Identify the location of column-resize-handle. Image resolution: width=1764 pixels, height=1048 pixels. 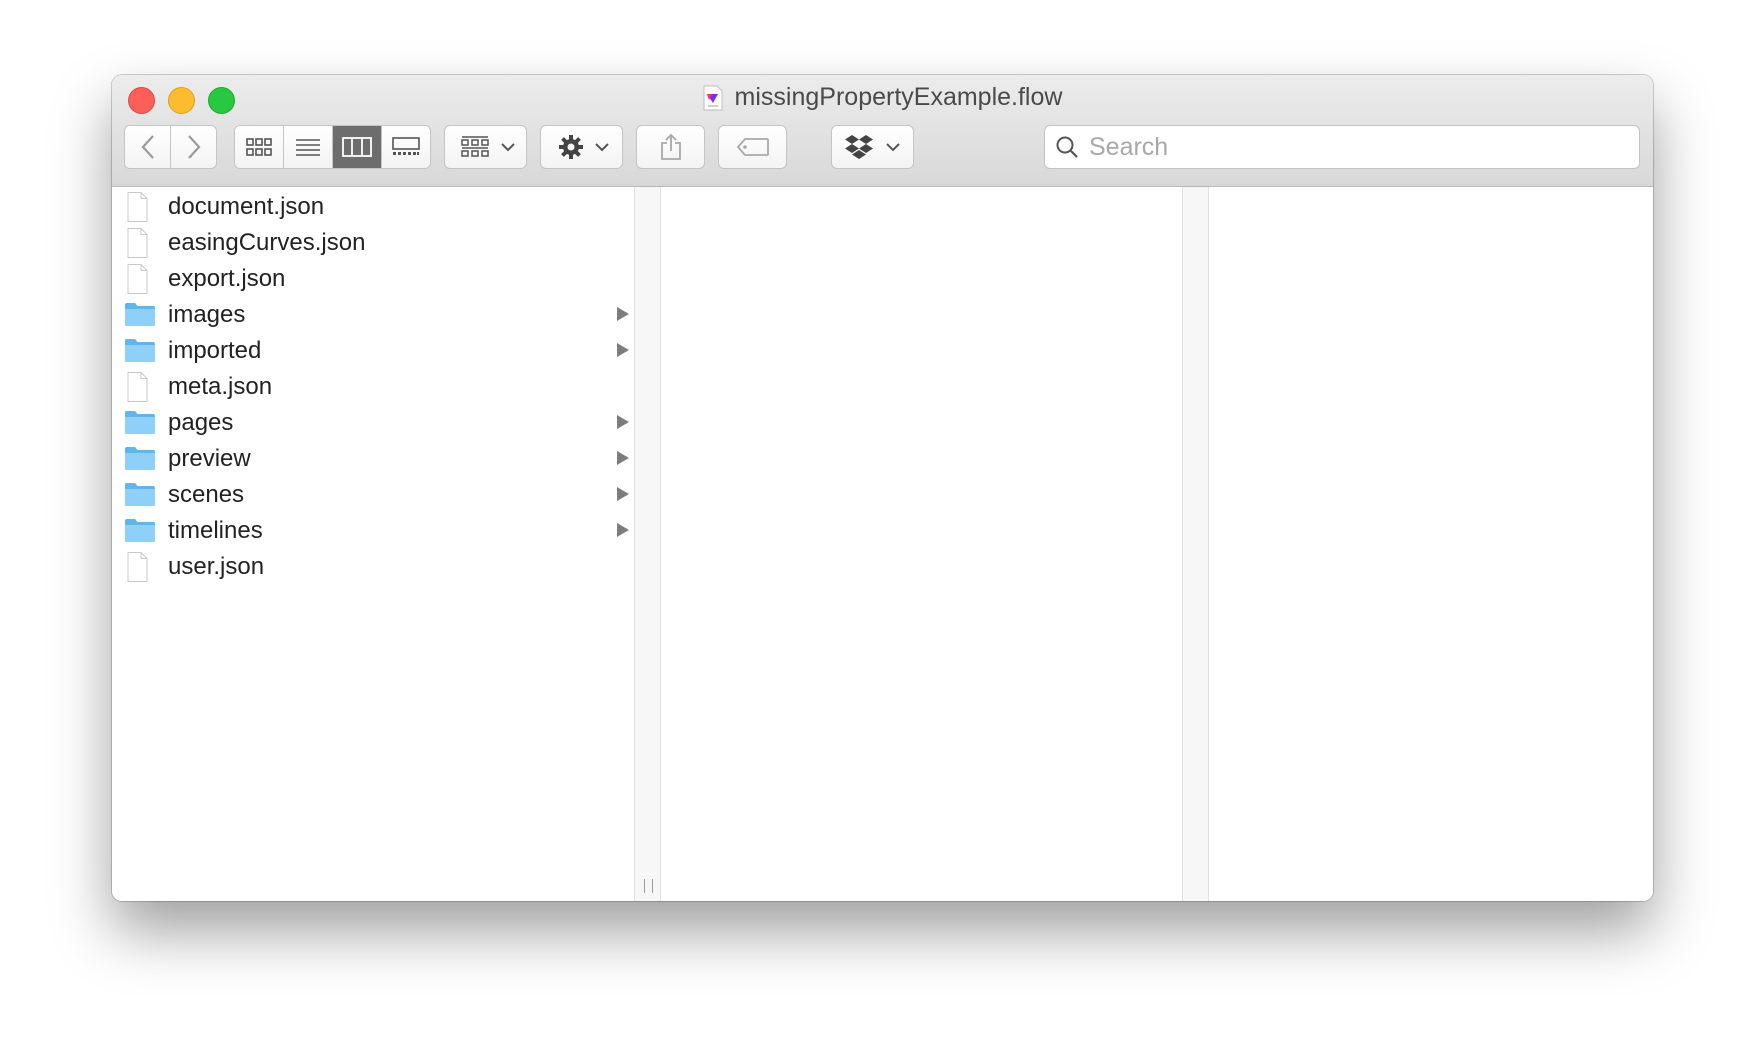
(648, 886).